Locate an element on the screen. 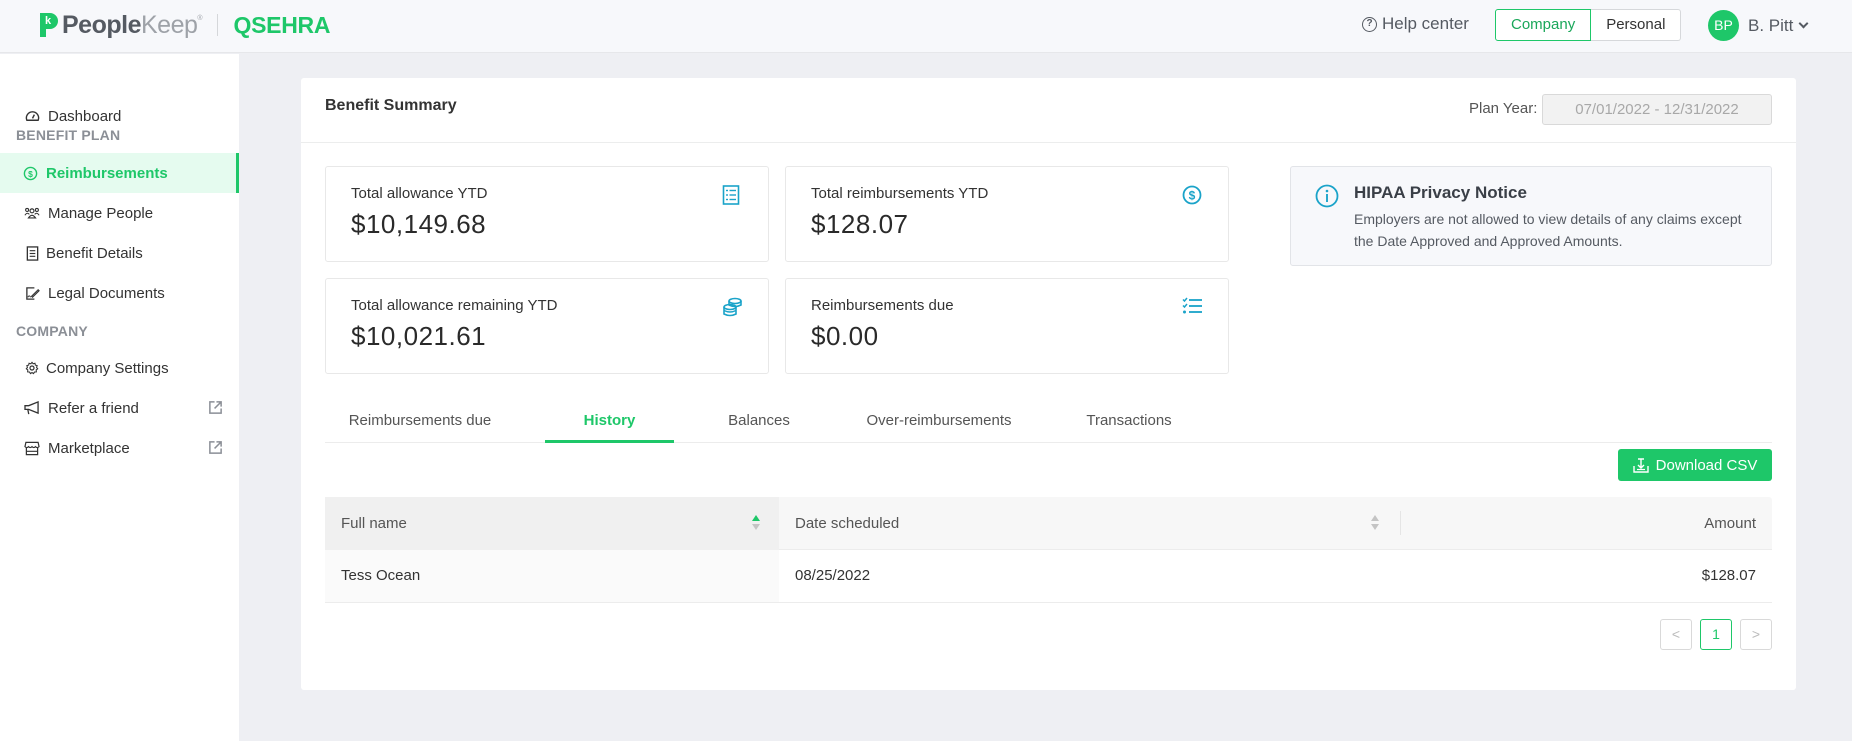 The height and width of the screenshot is (741, 1852). sidebar-item-benefit-details: Benefit Details is located at coordinates (119, 253).